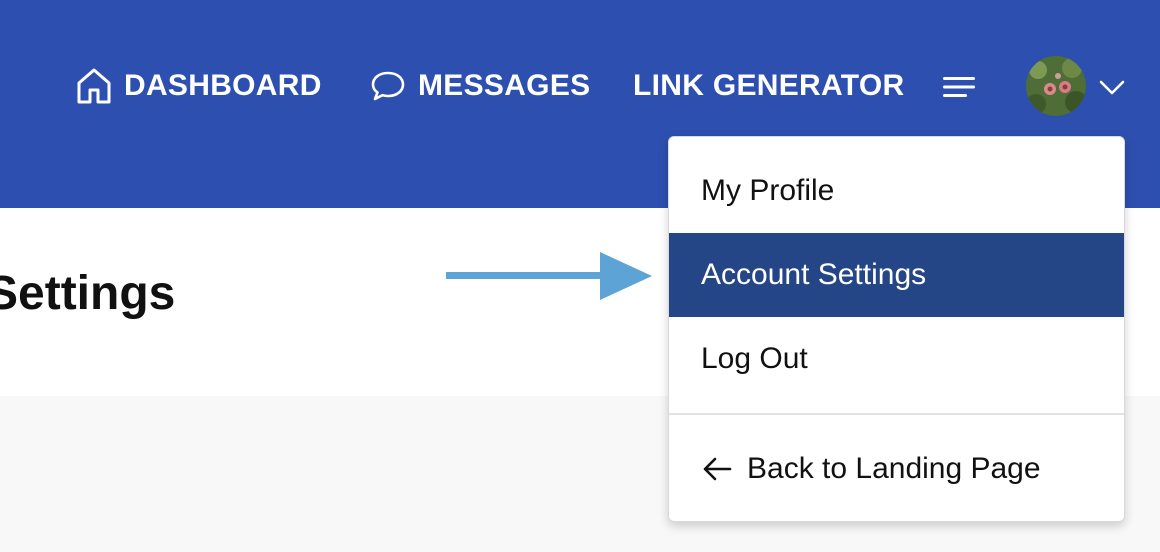 Image resolution: width=1160 pixels, height=552 pixels. Describe the element at coordinates (896, 414) in the screenshot. I see `menu-divider` at that location.